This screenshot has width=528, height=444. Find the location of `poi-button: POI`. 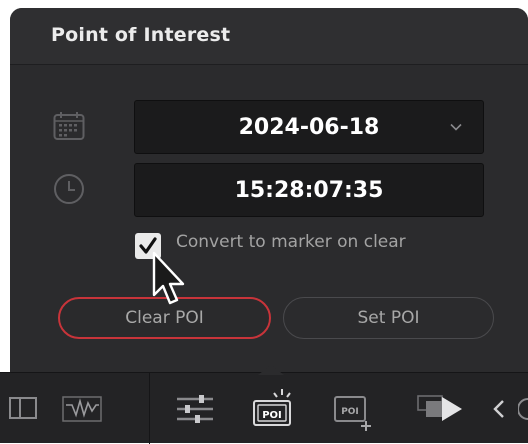

poi-button: POI is located at coordinates (273, 409).